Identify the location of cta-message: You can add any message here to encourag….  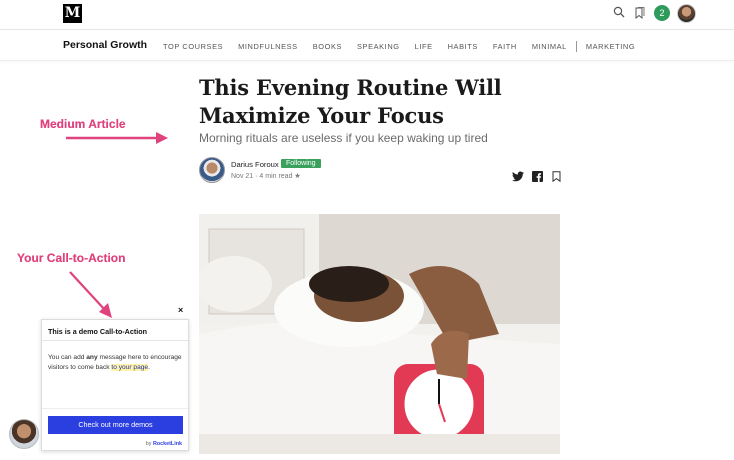
(115, 362).